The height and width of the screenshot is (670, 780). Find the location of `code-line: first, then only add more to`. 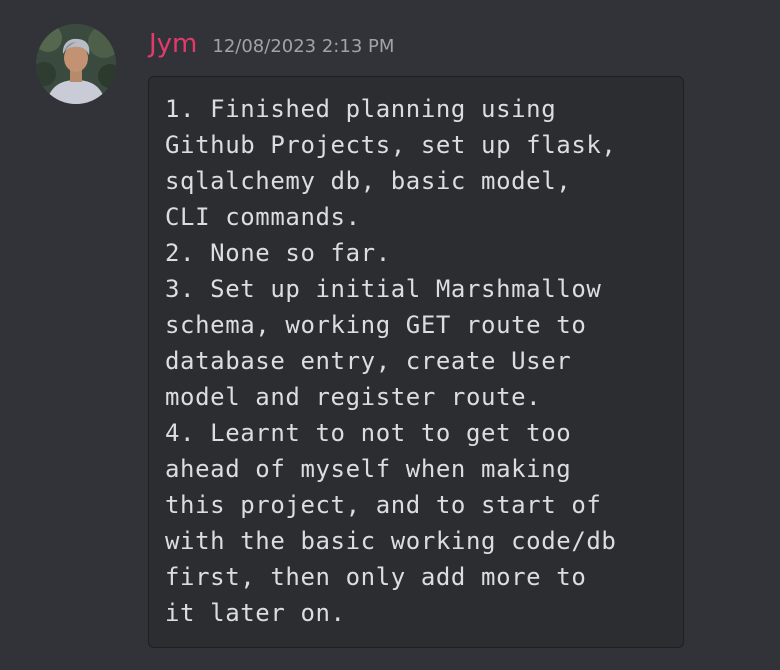

code-line: first, then only add more to is located at coordinates (376, 577).